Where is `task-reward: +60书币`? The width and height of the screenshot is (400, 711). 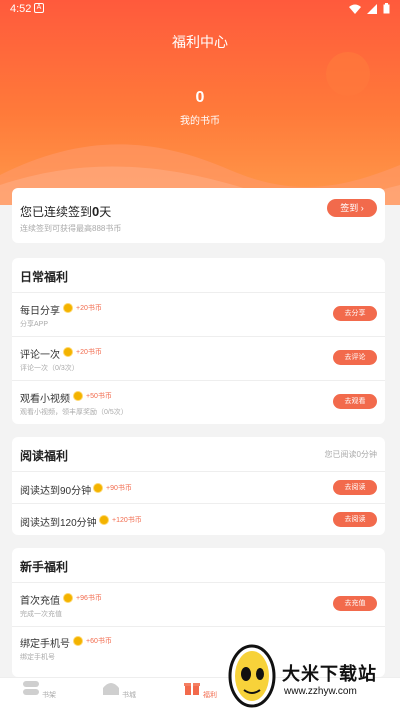
task-reward: +60书币 is located at coordinates (93, 641).